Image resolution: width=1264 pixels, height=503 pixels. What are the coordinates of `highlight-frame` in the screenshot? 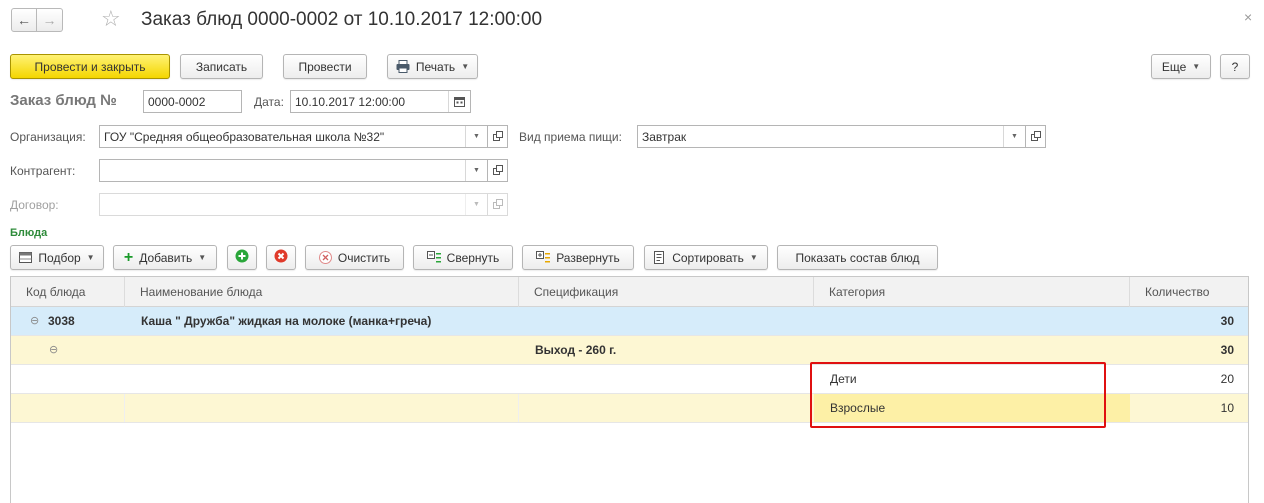 It's located at (958, 395).